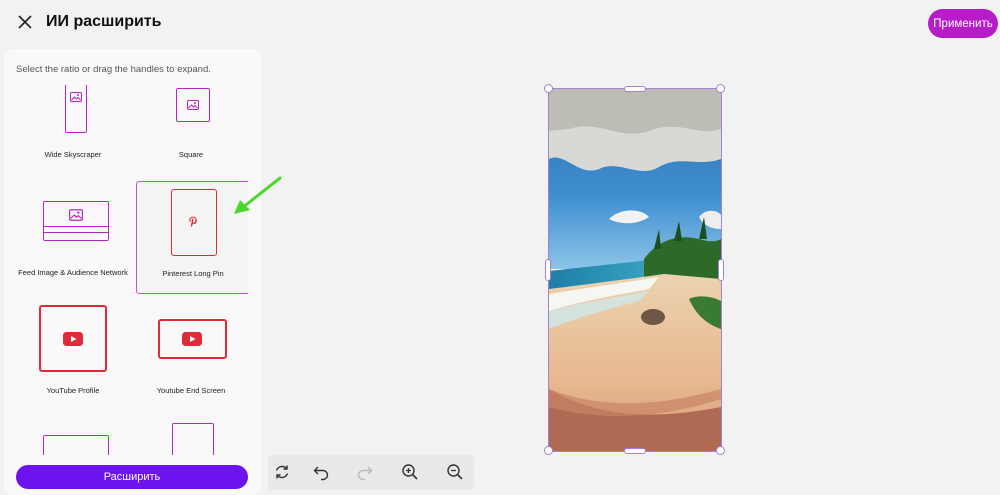 This screenshot has height=495, width=1000. Describe the element at coordinates (191, 390) in the screenshot. I see `preset-label: Youtube End Screen` at that location.